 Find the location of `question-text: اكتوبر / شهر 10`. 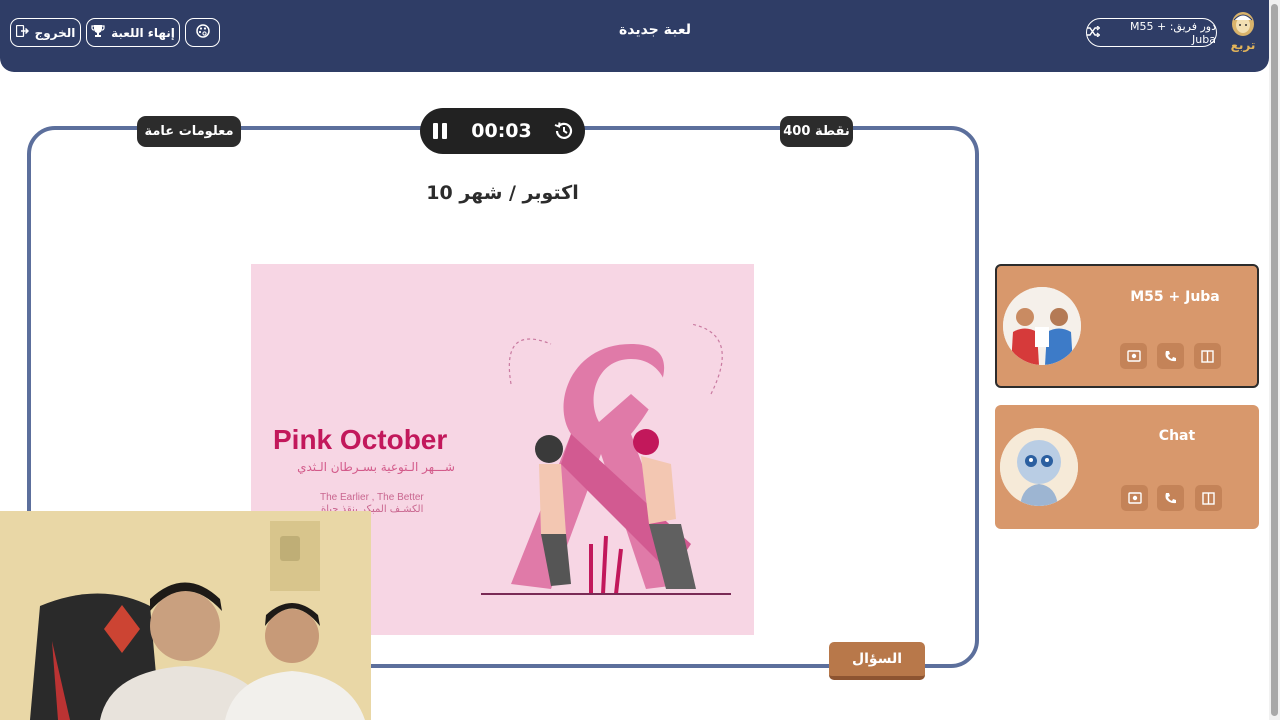

question-text: اكتوبر / شهر 10 is located at coordinates (502, 193).